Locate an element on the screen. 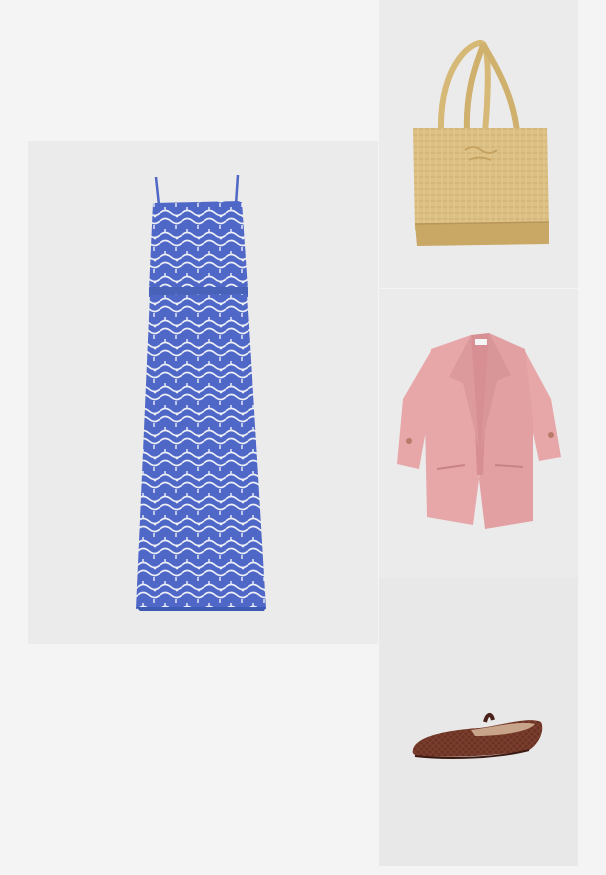 Image resolution: width=606 pixels, height=875 pixels. shoe-panel is located at coordinates (478, 722).